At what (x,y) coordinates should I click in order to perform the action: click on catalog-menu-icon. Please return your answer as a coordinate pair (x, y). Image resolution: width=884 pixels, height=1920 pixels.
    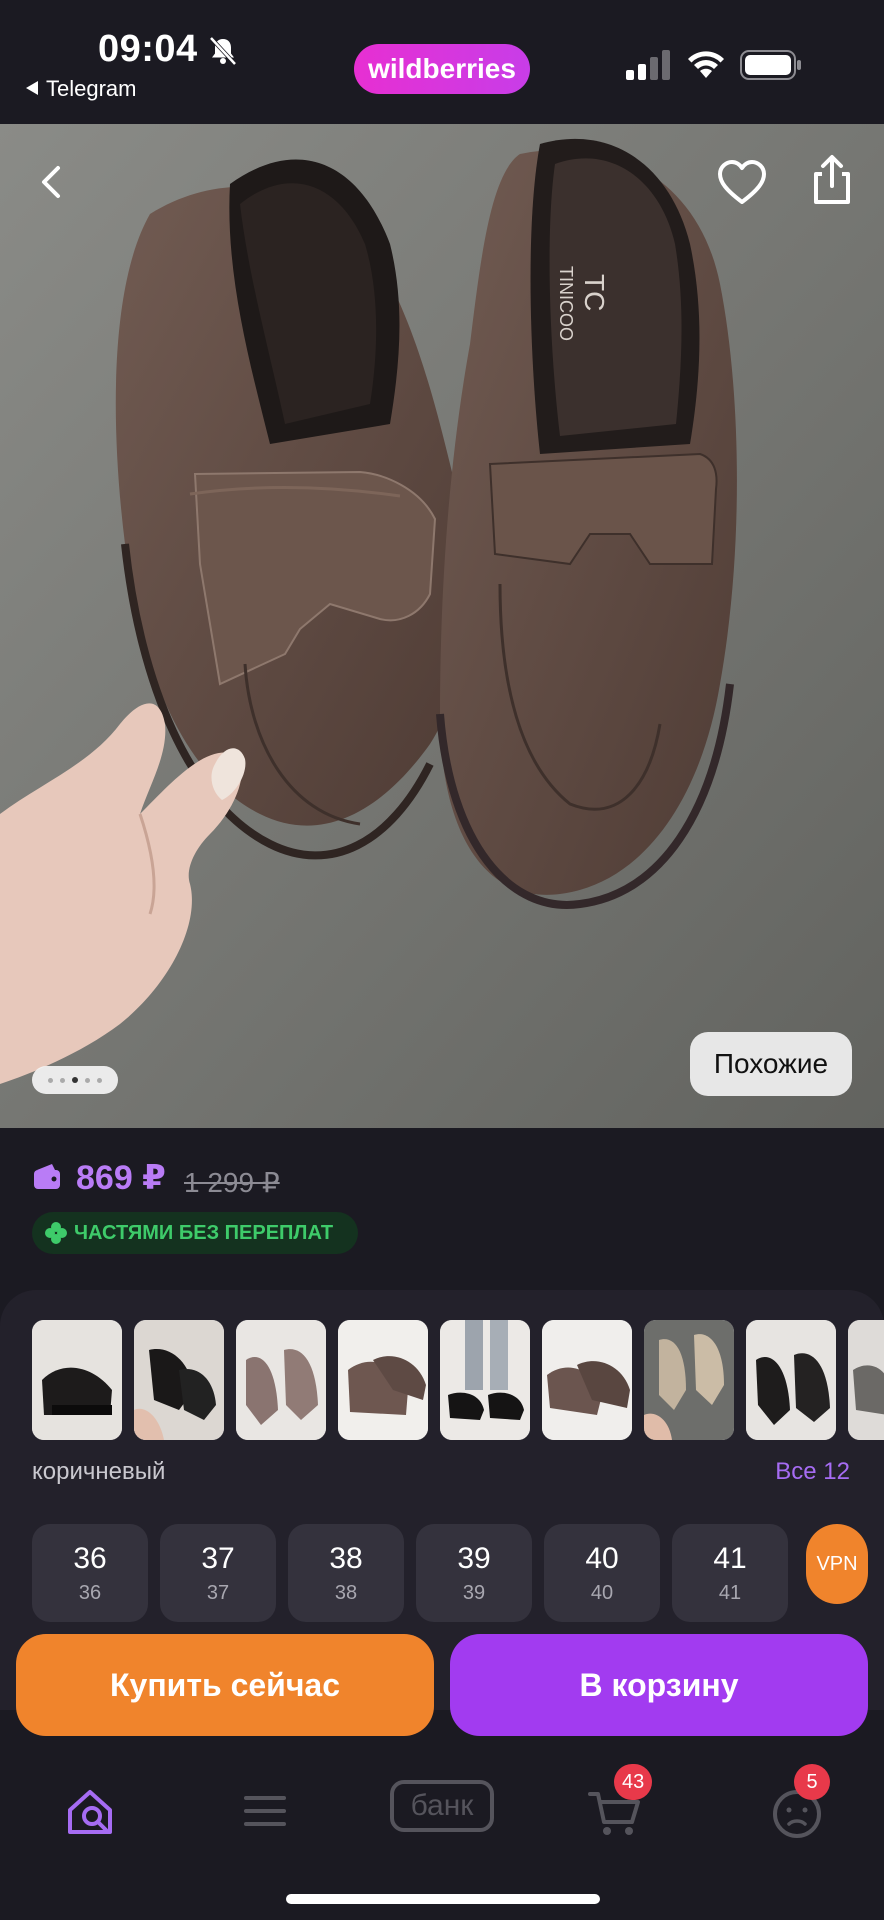
    Looking at the image, I should click on (265, 1811).